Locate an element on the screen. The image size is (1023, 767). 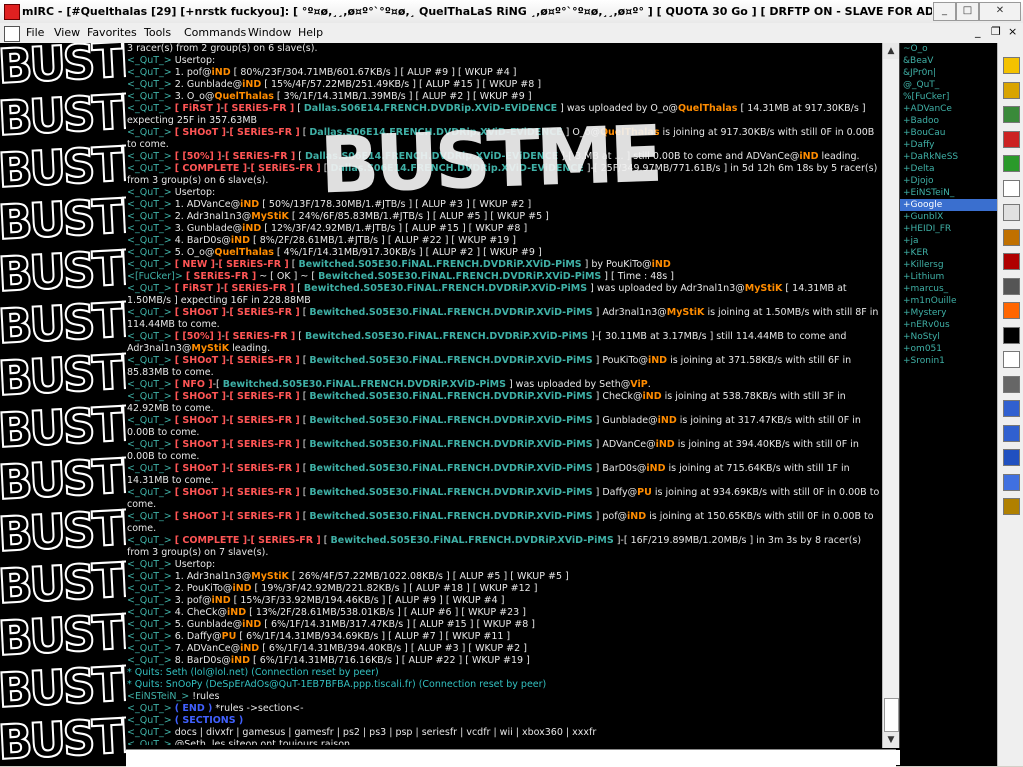
nick-item: +om051 is located at coordinates (949, 349).